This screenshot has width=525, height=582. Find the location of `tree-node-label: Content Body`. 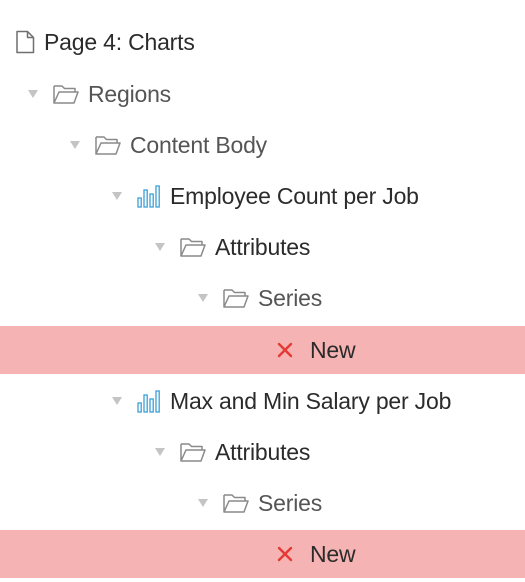

tree-node-label: Content Body is located at coordinates (198, 144).